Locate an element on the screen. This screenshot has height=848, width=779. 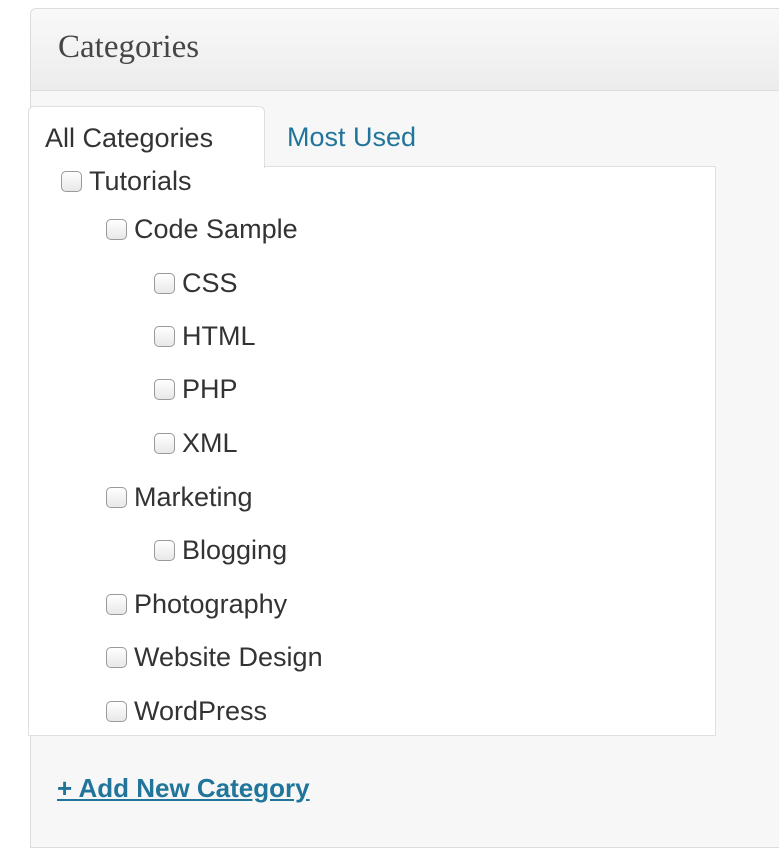
category-item-website-design: Website Design is located at coordinates (214, 657).